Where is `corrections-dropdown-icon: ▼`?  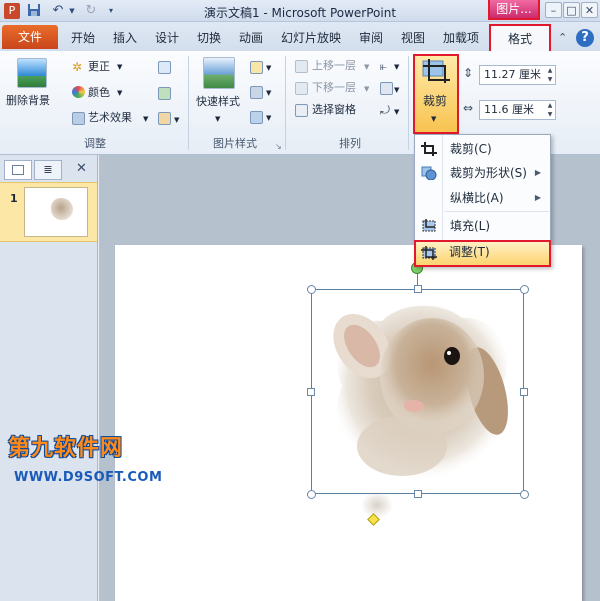 corrections-dropdown-icon: ▼ is located at coordinates (119, 67).